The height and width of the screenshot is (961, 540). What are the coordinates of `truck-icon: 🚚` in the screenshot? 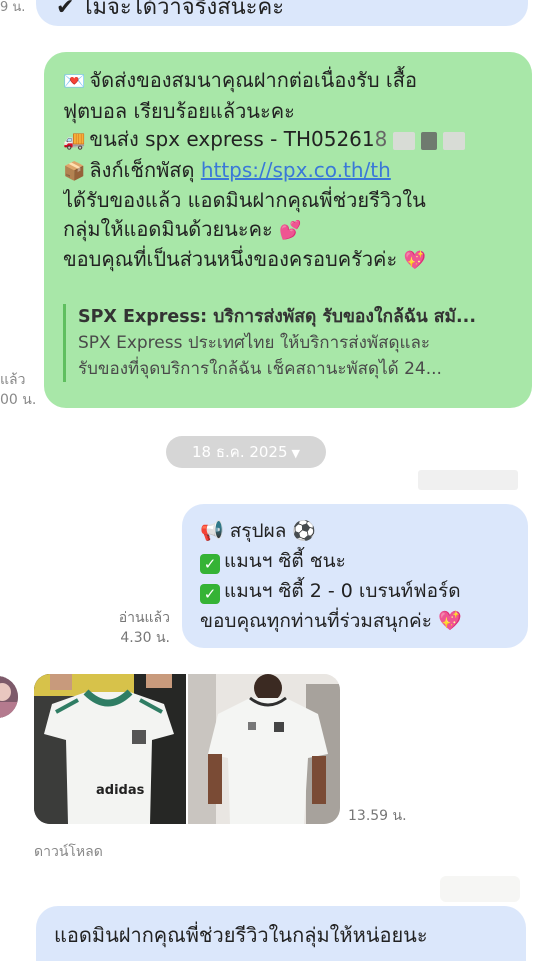 It's located at (74, 140).